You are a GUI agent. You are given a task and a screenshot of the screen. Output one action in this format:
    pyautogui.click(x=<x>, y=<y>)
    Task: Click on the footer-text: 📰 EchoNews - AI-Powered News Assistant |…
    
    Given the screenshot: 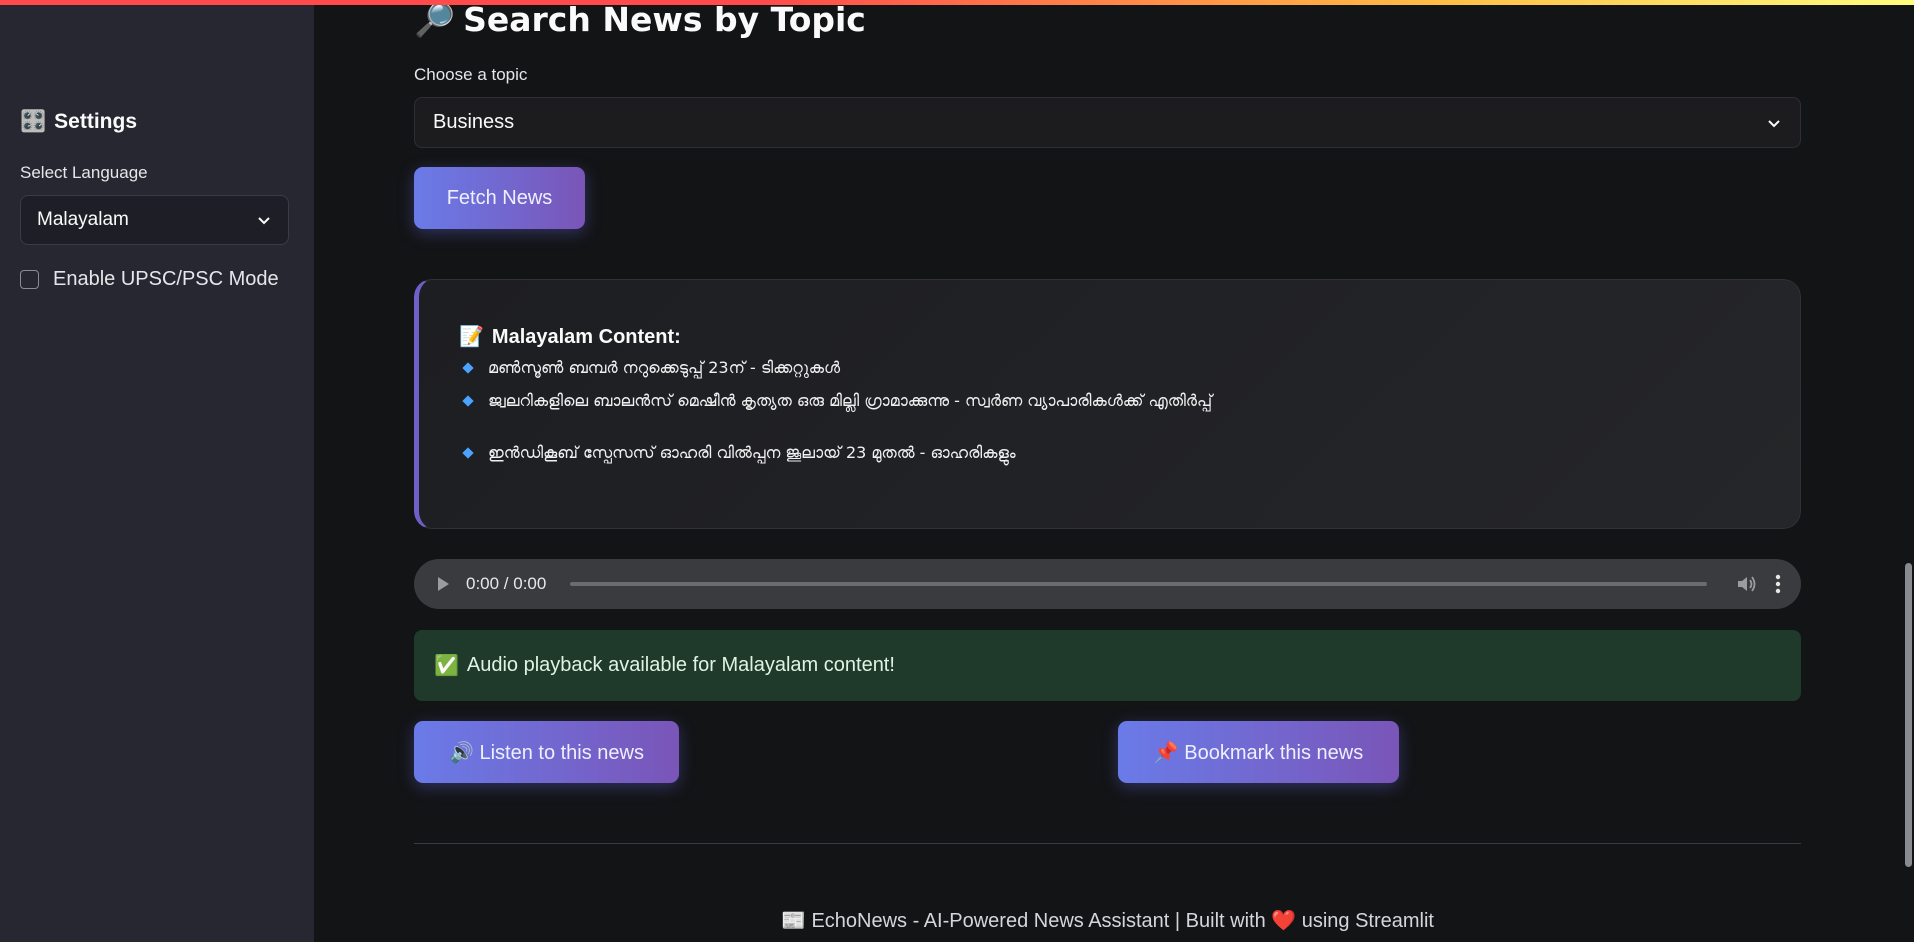 What is the action you would take?
    pyautogui.click(x=1107, y=921)
    